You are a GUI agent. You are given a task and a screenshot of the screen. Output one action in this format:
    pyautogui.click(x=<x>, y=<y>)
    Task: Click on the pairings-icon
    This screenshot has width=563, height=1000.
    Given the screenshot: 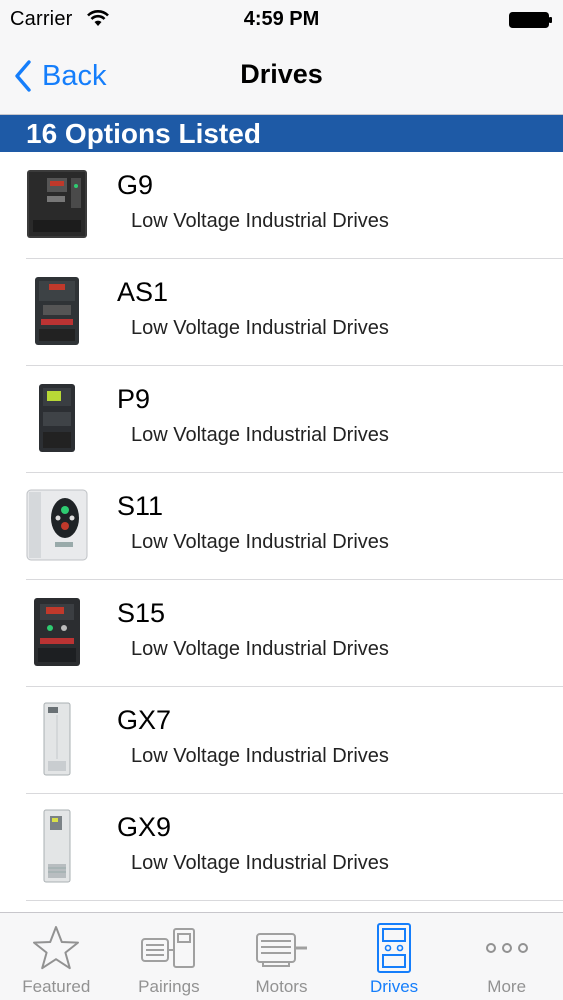 What is the action you would take?
    pyautogui.click(x=169, y=948)
    